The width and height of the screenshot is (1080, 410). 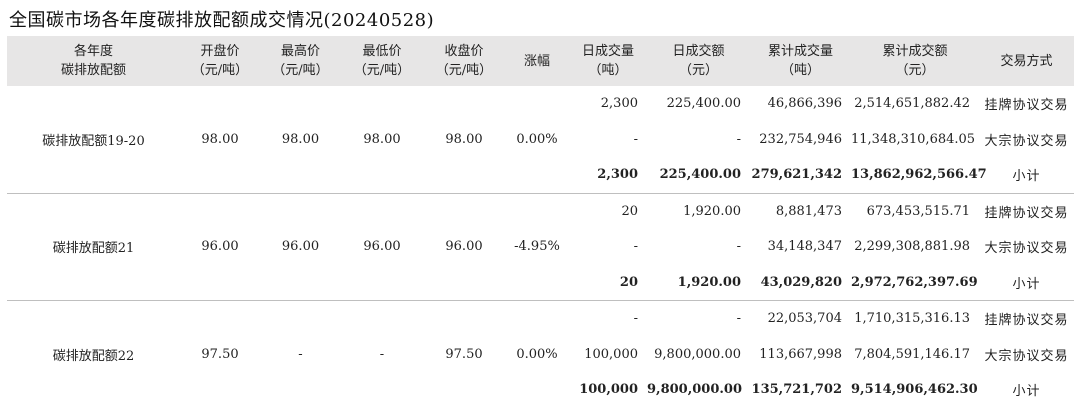 I want to click on cumulative-volume: 43,029,820, so click(x=800, y=282).